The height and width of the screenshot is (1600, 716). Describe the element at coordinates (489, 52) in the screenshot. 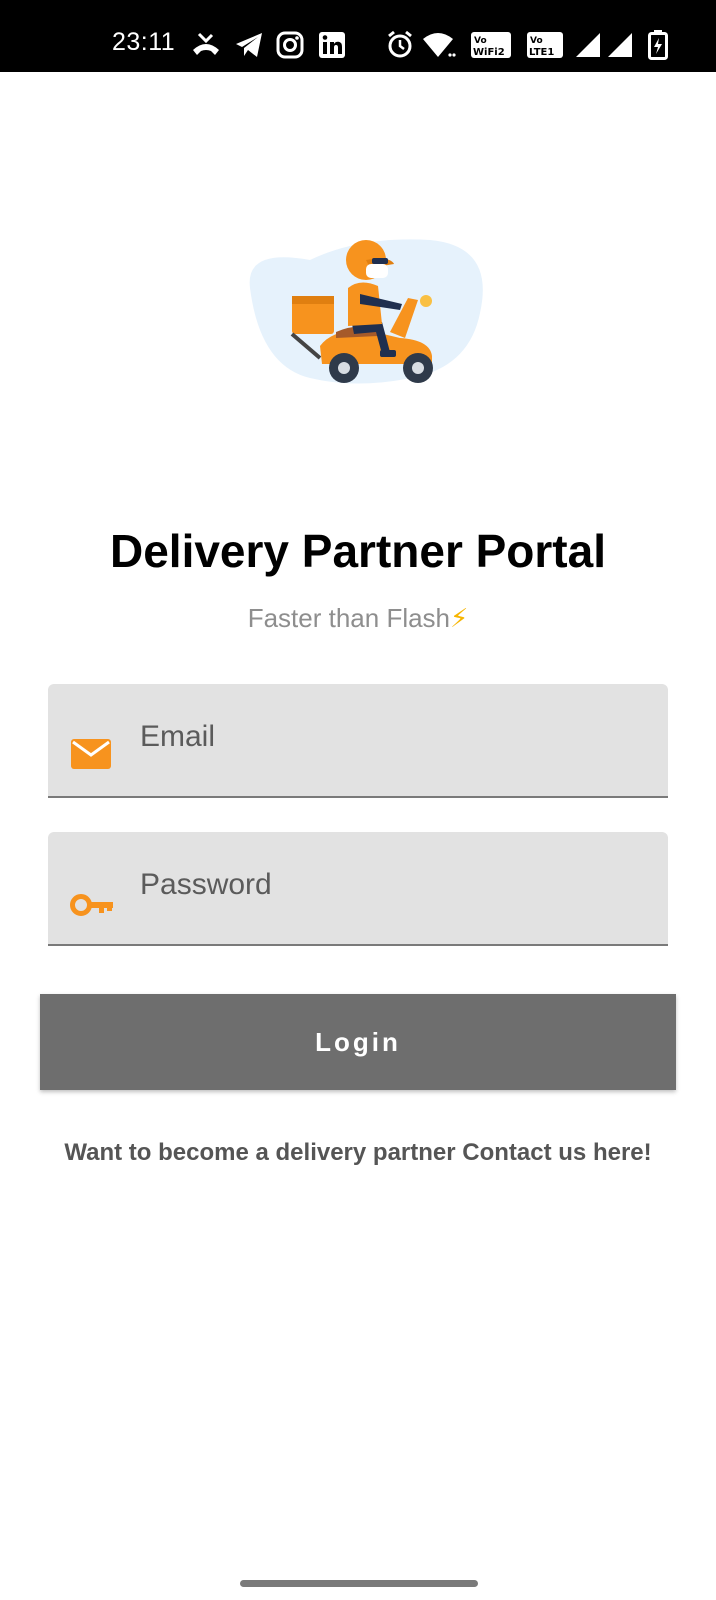

I see `svg-text: WiFi2` at that location.